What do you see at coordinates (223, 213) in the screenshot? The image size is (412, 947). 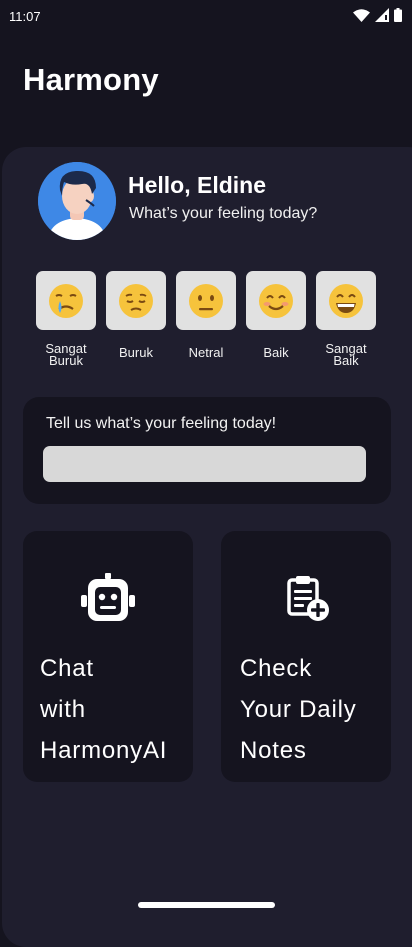 I see `greeting-subtitle: What’s your feeling today?` at bounding box center [223, 213].